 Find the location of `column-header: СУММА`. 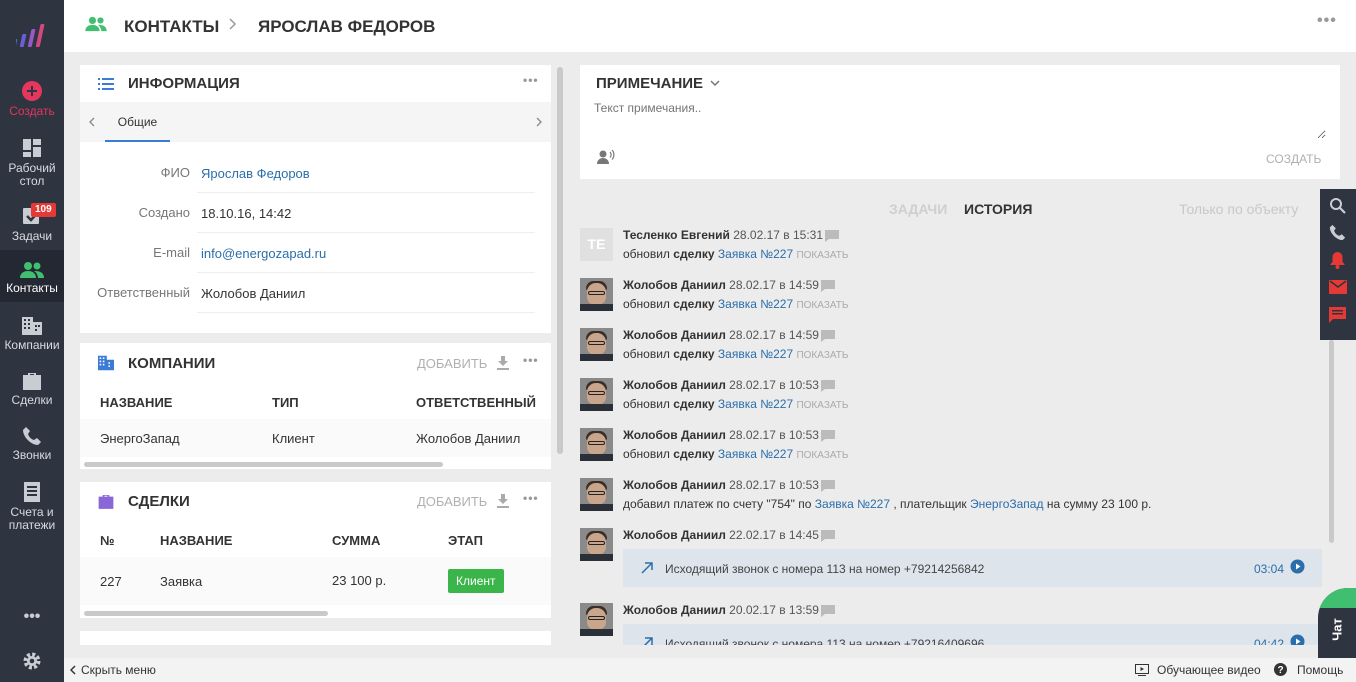

column-header: СУММА is located at coordinates (356, 540).